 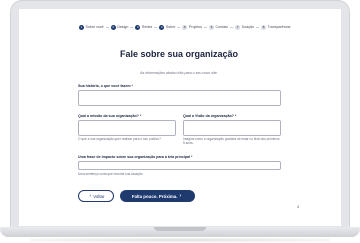 What do you see at coordinates (154, 196) in the screenshot?
I see `next-button-label: Falta pouco. Próxima.` at bounding box center [154, 196].